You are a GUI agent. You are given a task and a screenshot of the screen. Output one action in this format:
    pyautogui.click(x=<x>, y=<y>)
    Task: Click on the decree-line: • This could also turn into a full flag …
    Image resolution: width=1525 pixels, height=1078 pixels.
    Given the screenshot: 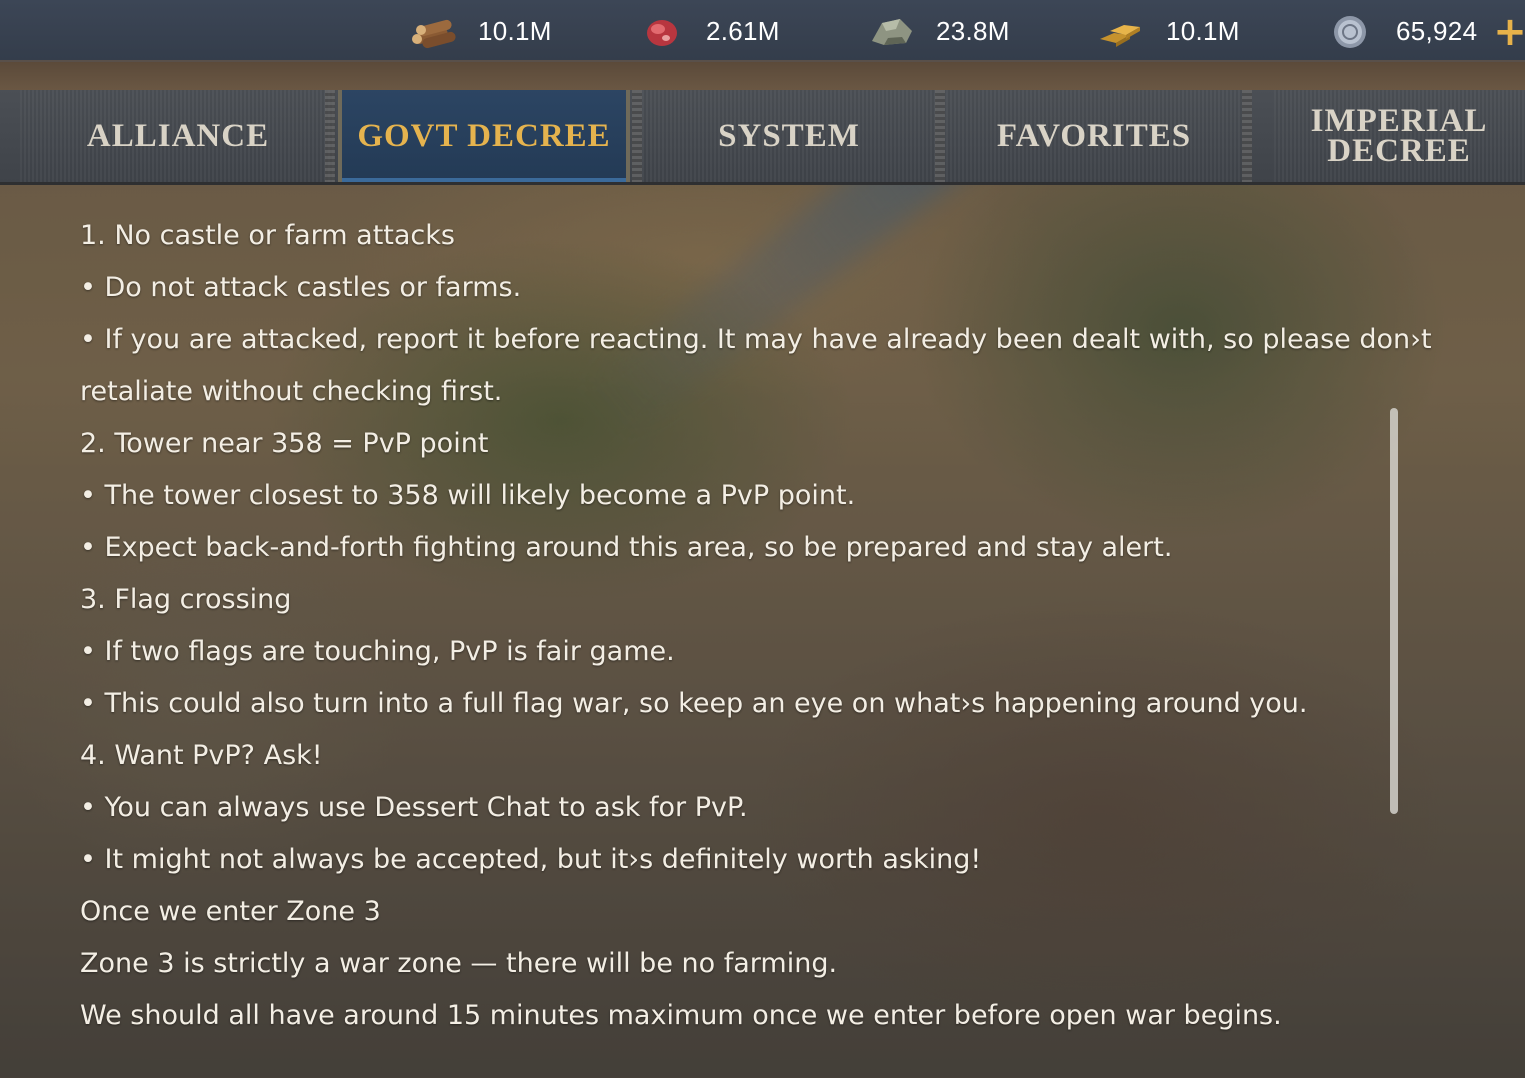 What is the action you would take?
    pyautogui.click(x=694, y=703)
    